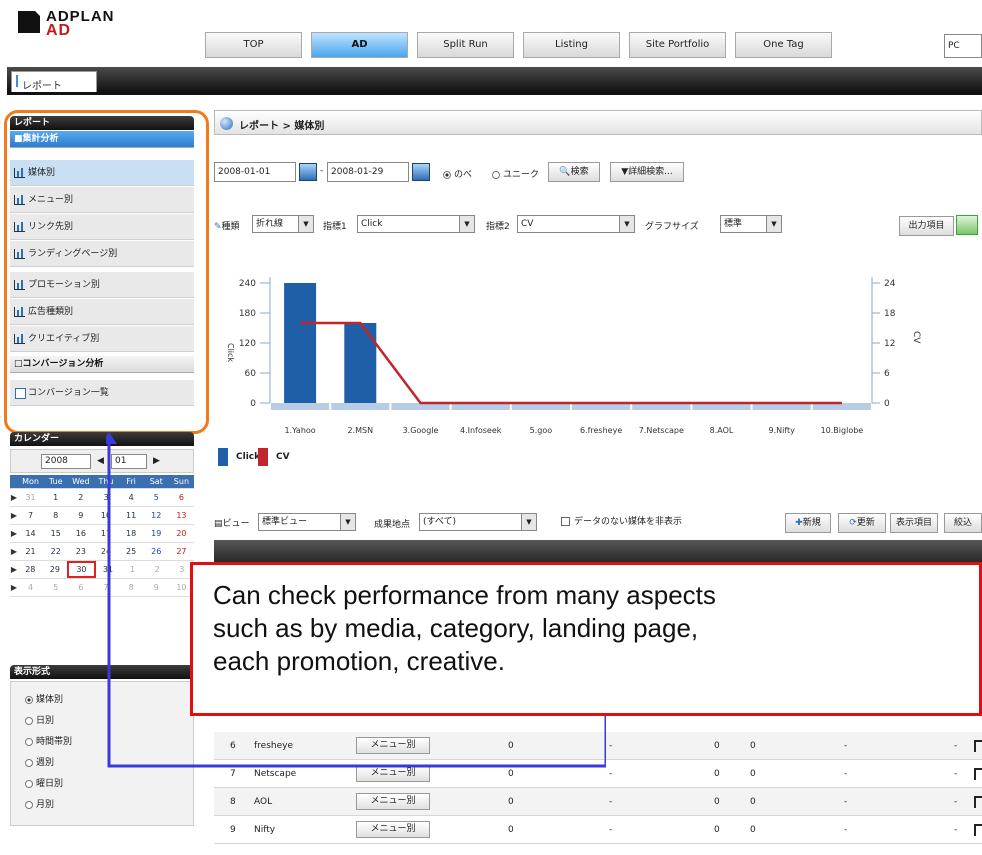 This screenshot has width=982, height=855. I want to click on calendar-day: 29, so click(55, 569).